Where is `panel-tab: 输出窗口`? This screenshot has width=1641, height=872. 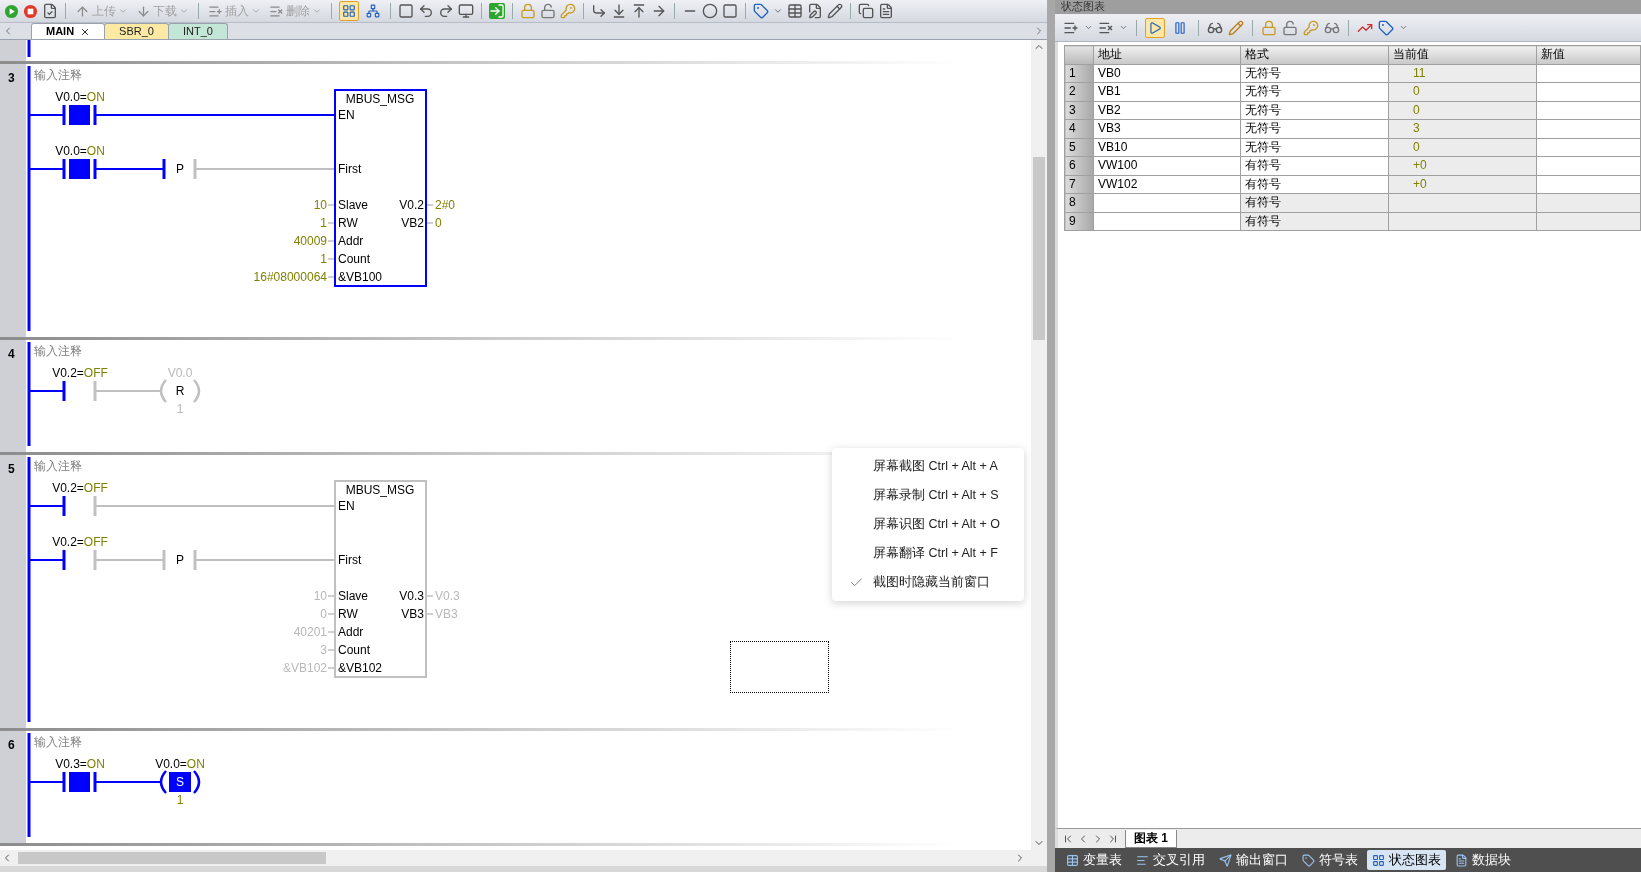 panel-tab: 输出窗口 is located at coordinates (1253, 860).